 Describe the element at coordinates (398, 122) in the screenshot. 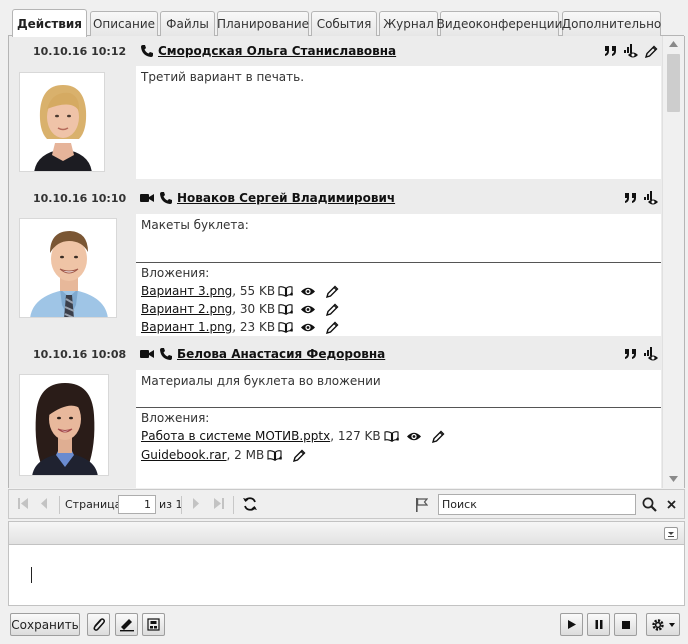

I see `message-box: Третий вариант в печать.` at that location.